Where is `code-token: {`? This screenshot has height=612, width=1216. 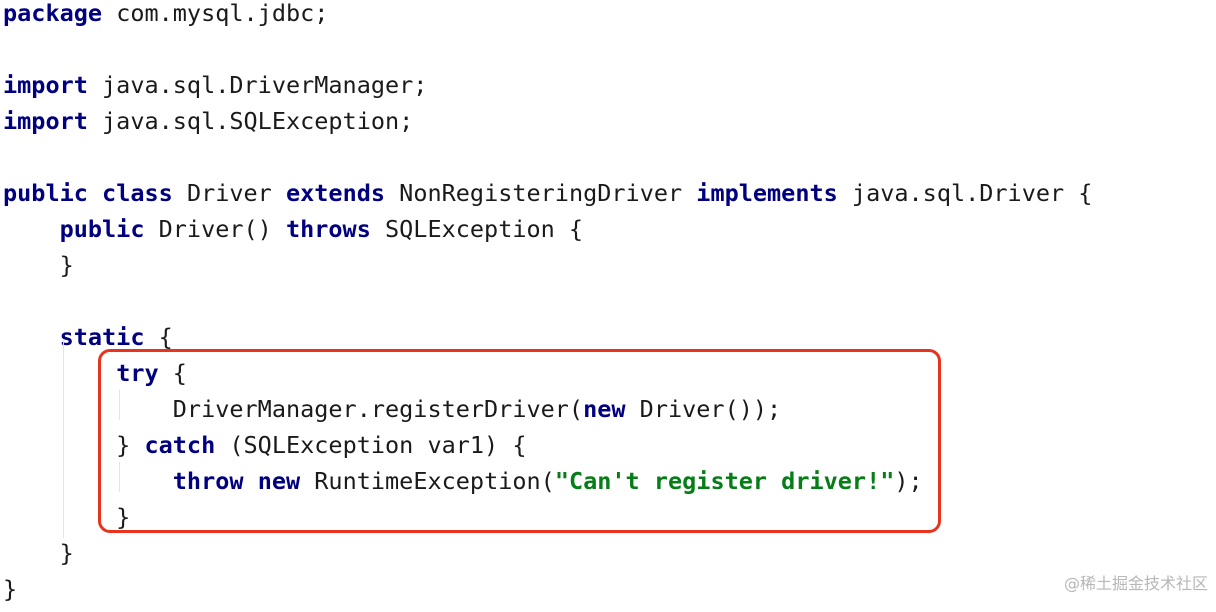 code-token: { is located at coordinates (158, 337).